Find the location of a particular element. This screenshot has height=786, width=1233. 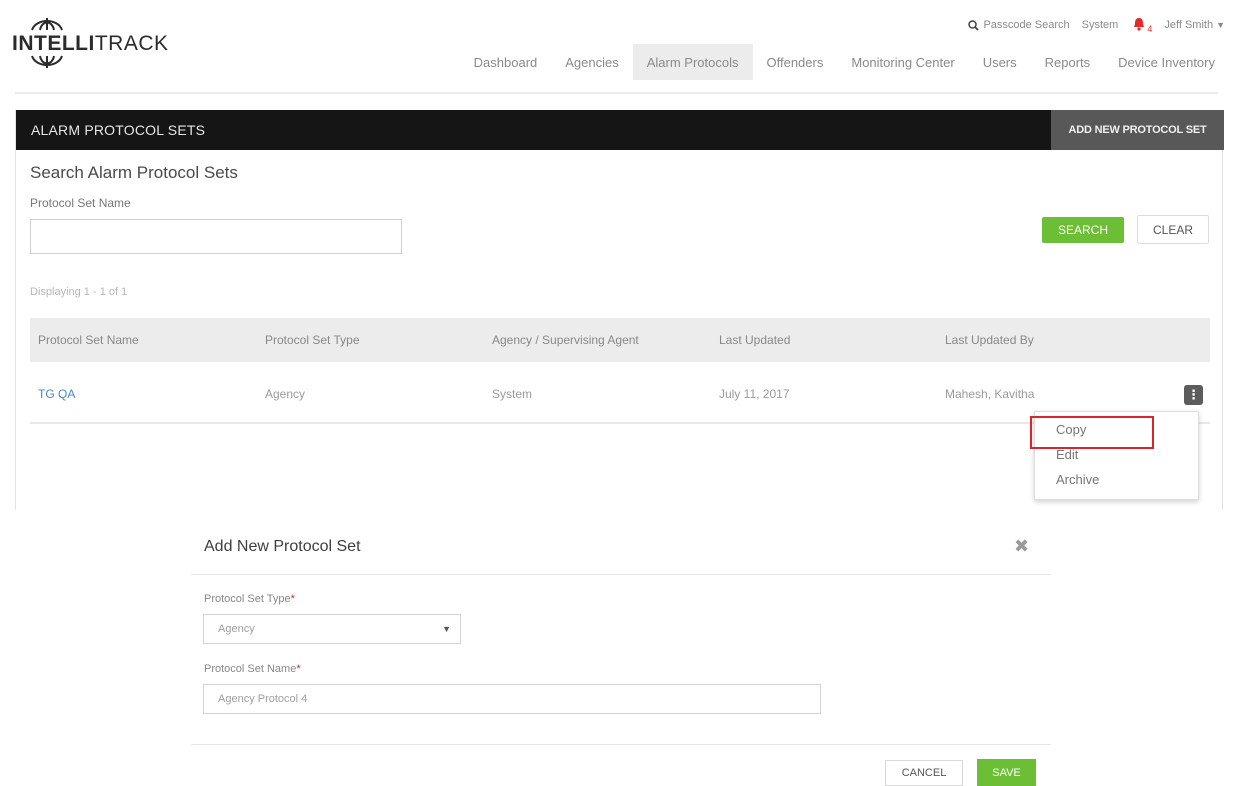

menu-item-edit: Edit is located at coordinates (1067, 454).